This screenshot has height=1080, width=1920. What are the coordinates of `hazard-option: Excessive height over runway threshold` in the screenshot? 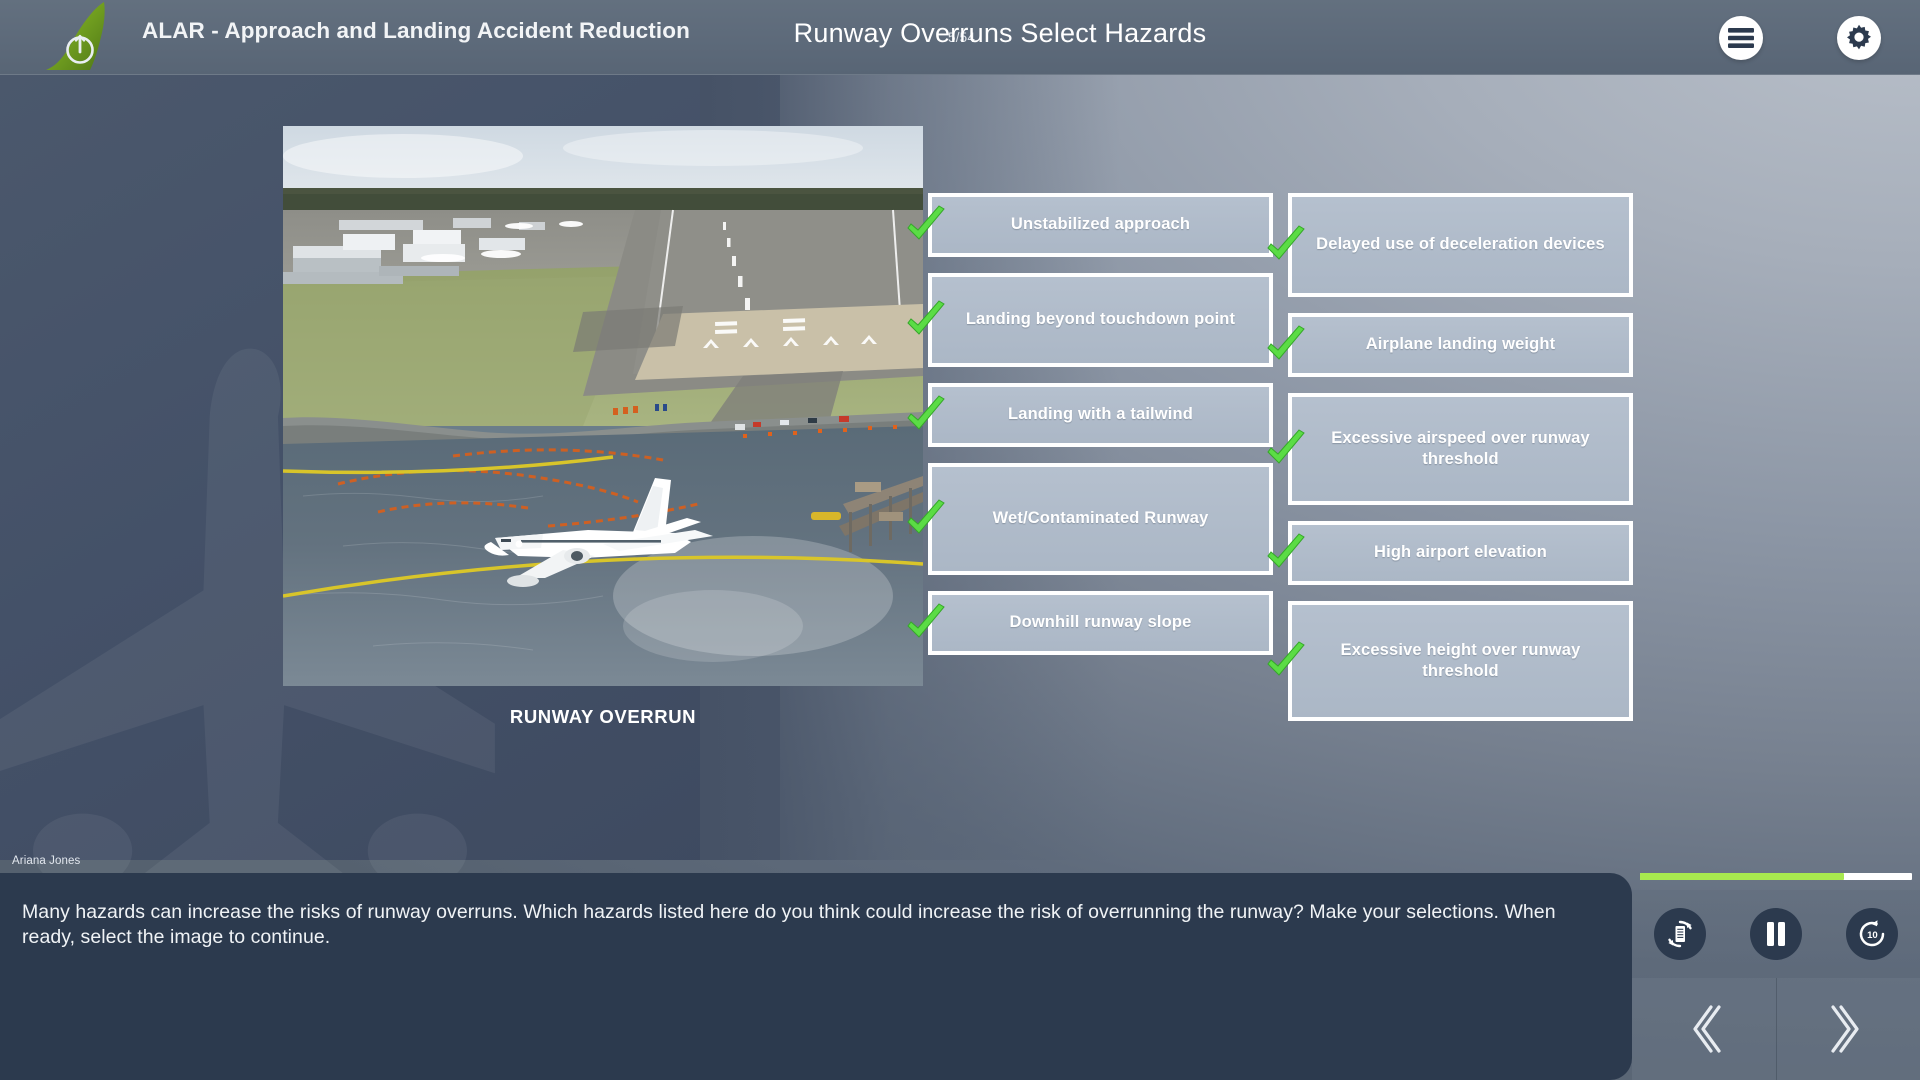 It's located at (1450, 661).